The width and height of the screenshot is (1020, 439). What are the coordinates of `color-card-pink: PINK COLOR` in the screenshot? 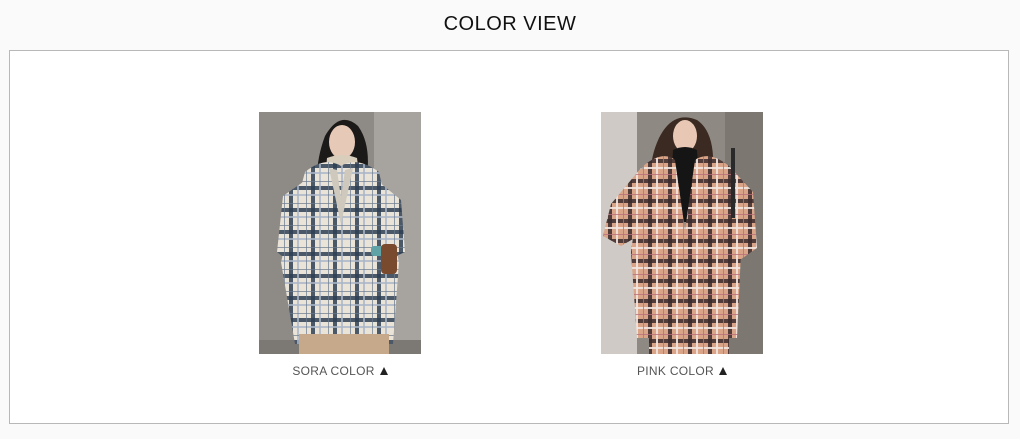 It's located at (682, 245).